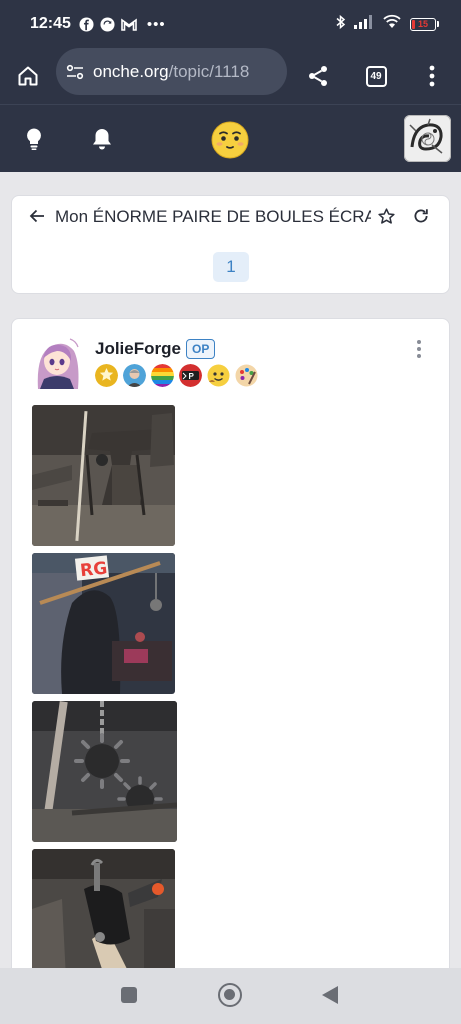 The width and height of the screenshot is (461, 1024). I want to click on url-text: onche.org/topic/1118, so click(171, 72).